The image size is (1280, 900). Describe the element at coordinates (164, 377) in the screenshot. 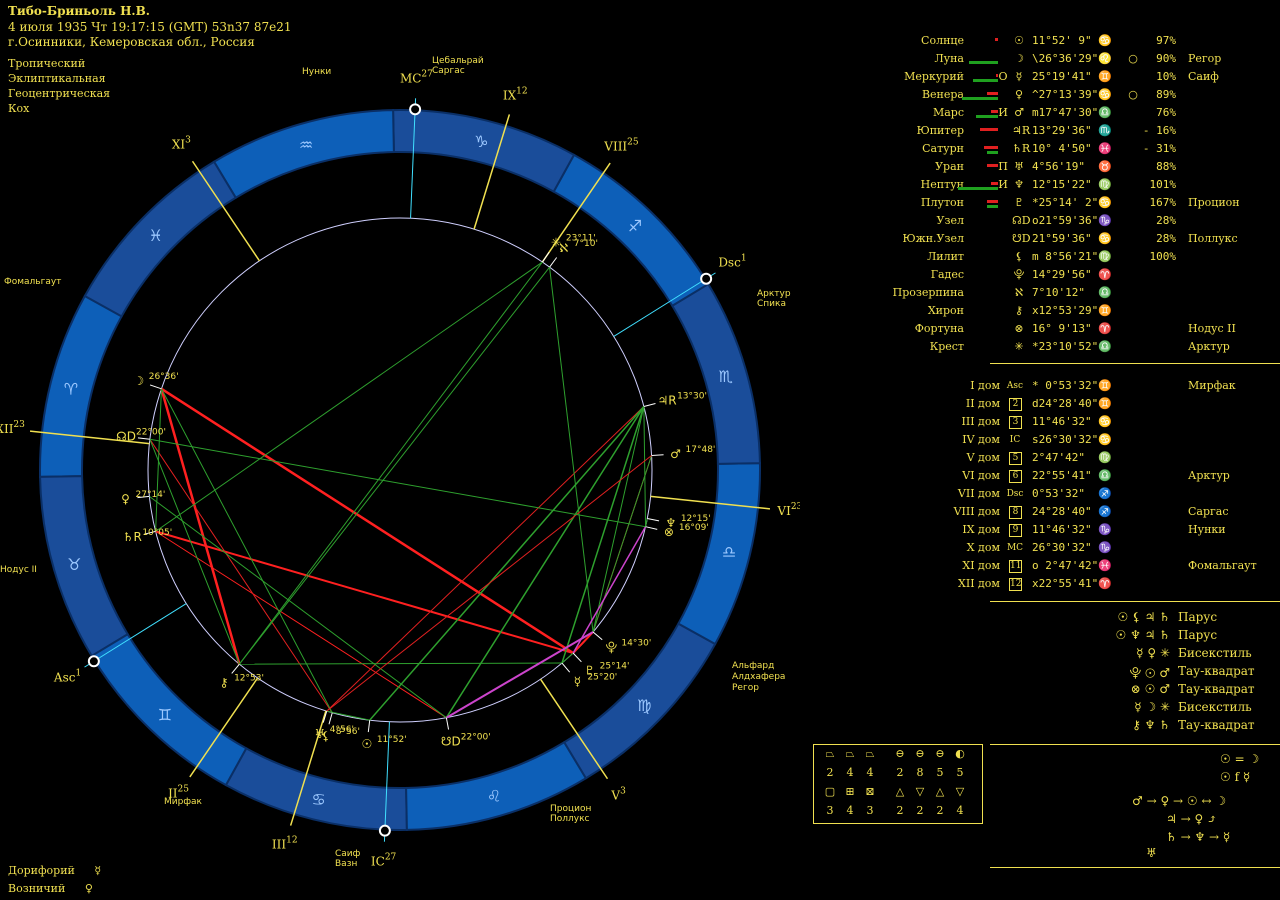

I see `planet-wheel-degree: 26°36'` at that location.